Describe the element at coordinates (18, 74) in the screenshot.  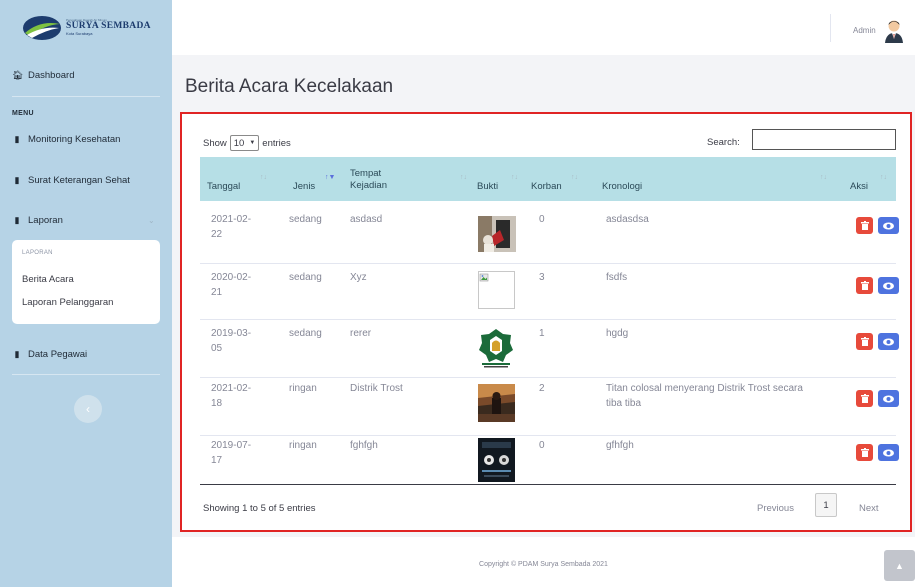
I see `home-icon: 🏠︎` at that location.